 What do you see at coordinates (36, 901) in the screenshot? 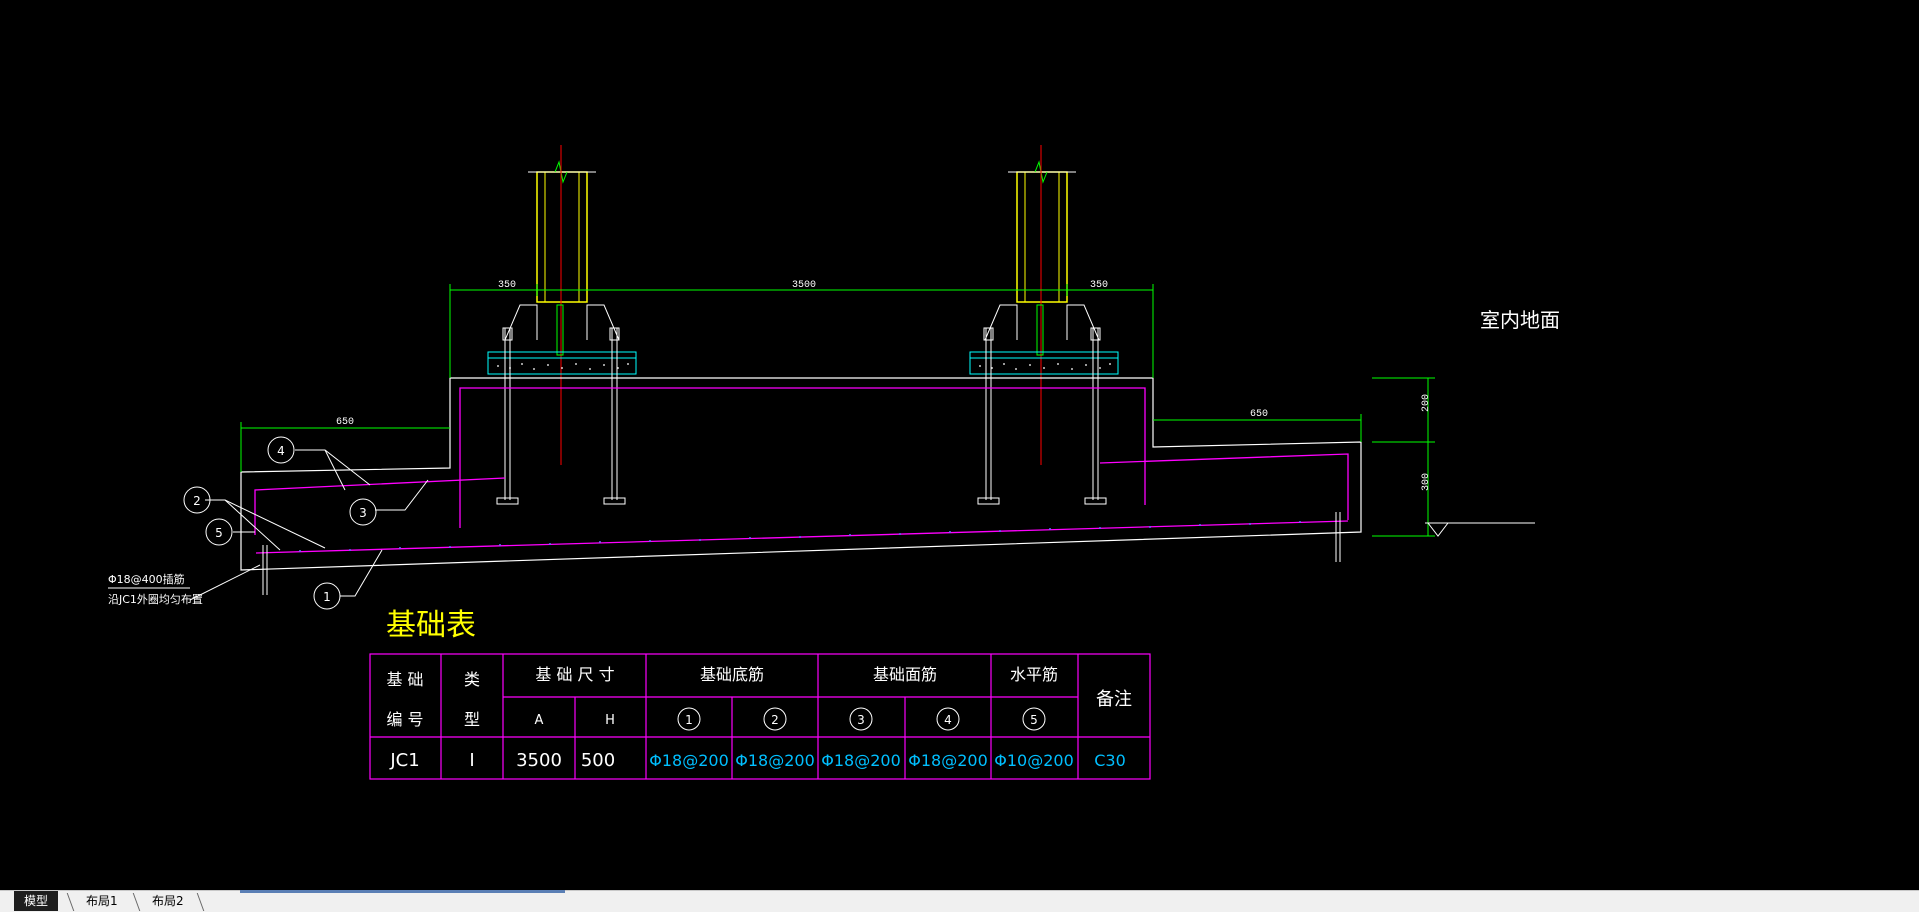
I see `tab-model: 模型` at bounding box center [36, 901].